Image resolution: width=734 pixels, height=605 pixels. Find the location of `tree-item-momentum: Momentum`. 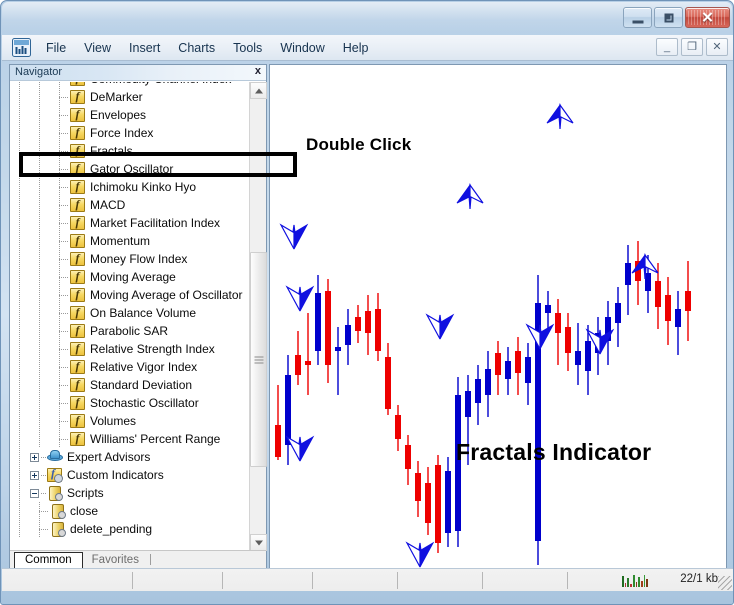

tree-item-momentum: Momentum is located at coordinates (128, 241).